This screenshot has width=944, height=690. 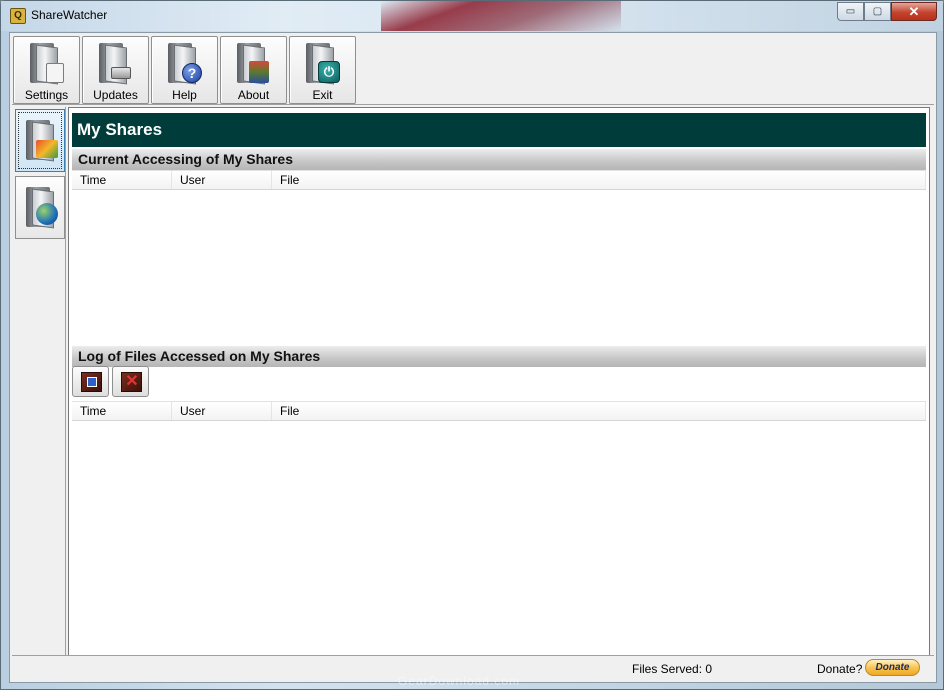 I want to click on about-folder-icon, so click(x=254, y=64).